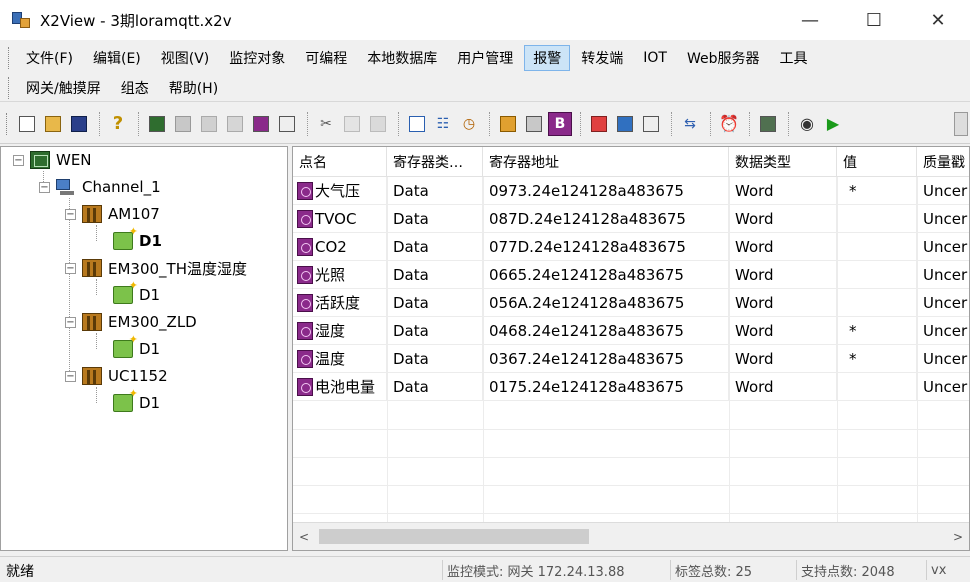 Image resolution: width=970 pixels, height=582 pixels. I want to click on table-row: 活跃度 Data 056A.24e124128a483675 Word Uncer, so click(631, 303).